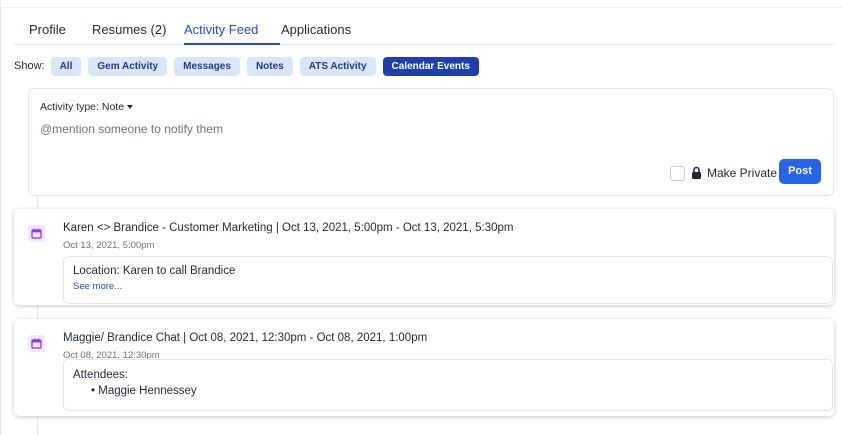 The height and width of the screenshot is (435, 843). Describe the element at coordinates (147, 391) in the screenshot. I see `attendee-name: Maggie Hennessey` at that location.